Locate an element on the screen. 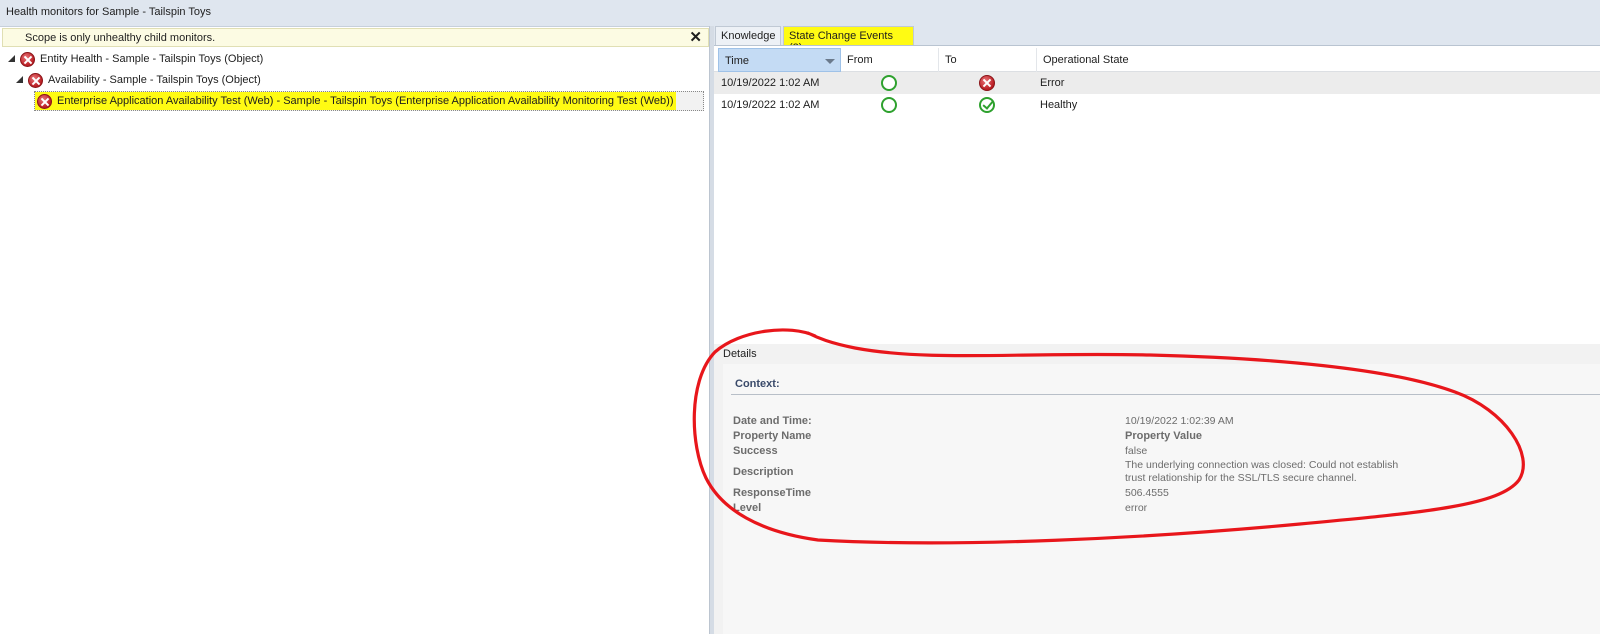  details-title: Details is located at coordinates (740, 354).